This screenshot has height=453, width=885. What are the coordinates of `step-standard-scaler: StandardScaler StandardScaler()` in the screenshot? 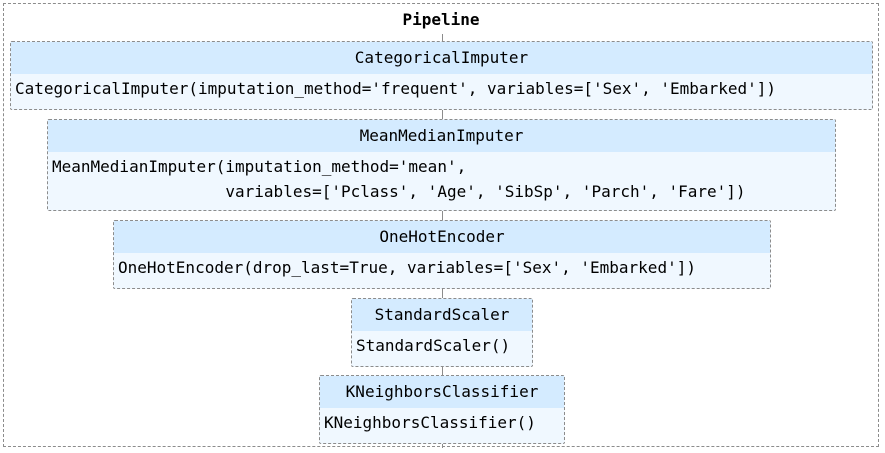 It's located at (442, 332).